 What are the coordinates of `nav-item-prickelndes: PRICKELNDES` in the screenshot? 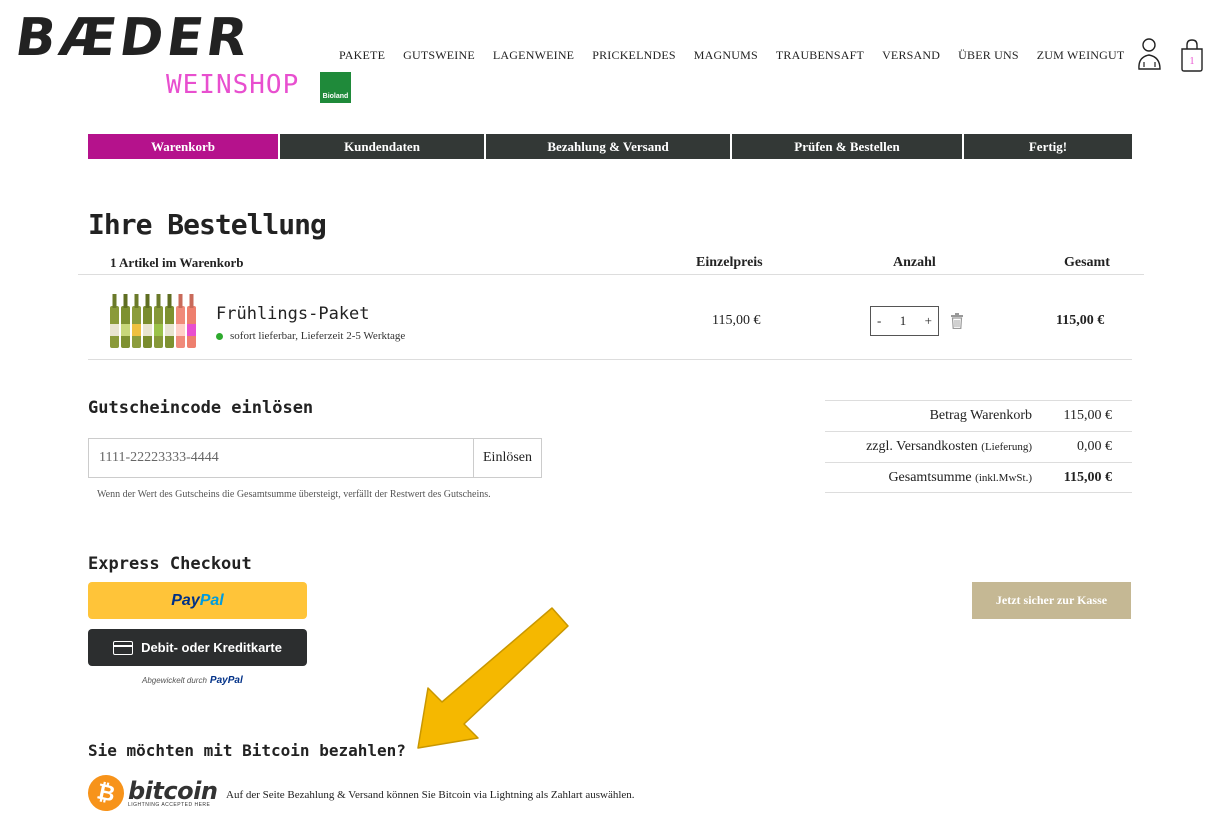 It's located at (634, 55).